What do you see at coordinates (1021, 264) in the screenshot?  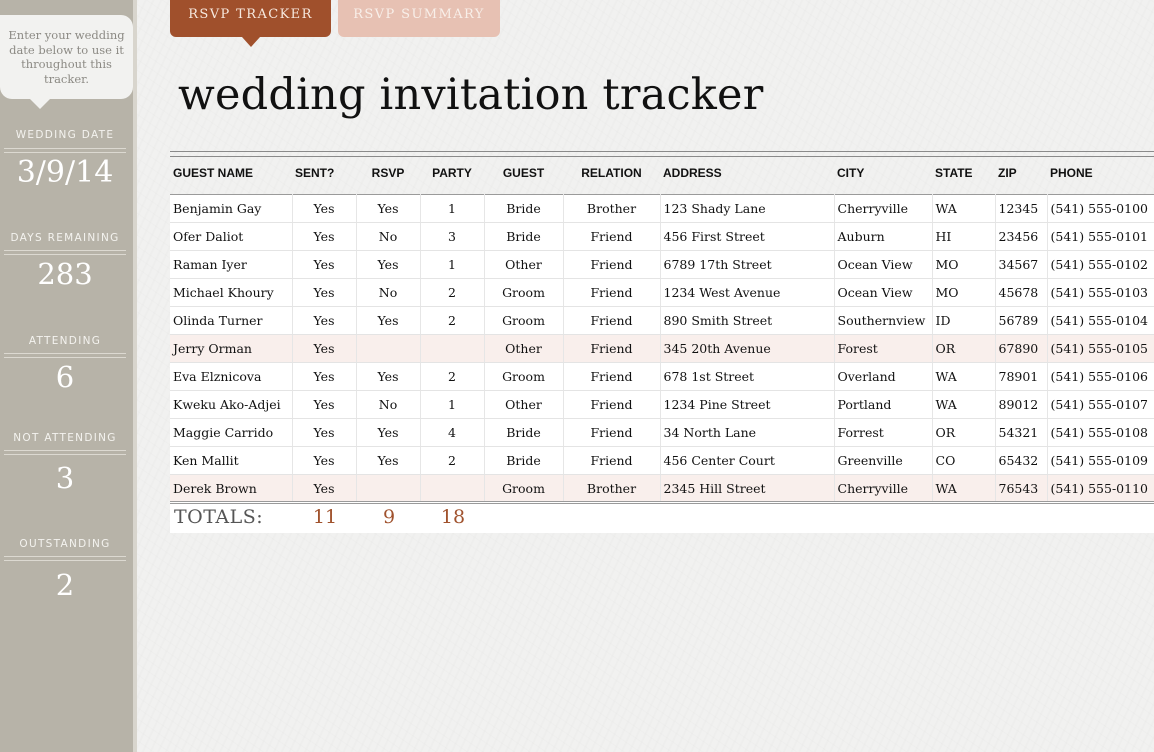 I see `cell-zip: 34567` at bounding box center [1021, 264].